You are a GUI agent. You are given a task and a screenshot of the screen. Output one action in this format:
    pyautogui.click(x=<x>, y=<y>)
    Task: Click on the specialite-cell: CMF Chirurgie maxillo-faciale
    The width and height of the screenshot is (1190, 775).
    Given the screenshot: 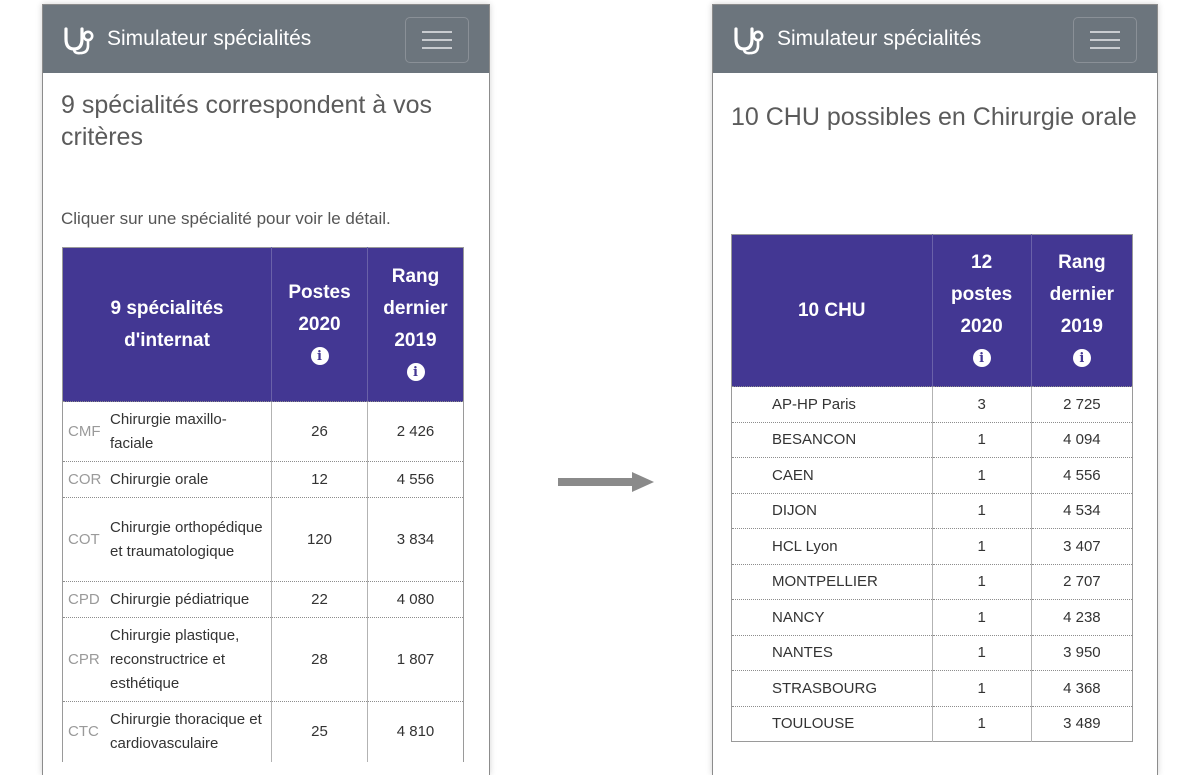 What is the action you would take?
    pyautogui.click(x=167, y=431)
    